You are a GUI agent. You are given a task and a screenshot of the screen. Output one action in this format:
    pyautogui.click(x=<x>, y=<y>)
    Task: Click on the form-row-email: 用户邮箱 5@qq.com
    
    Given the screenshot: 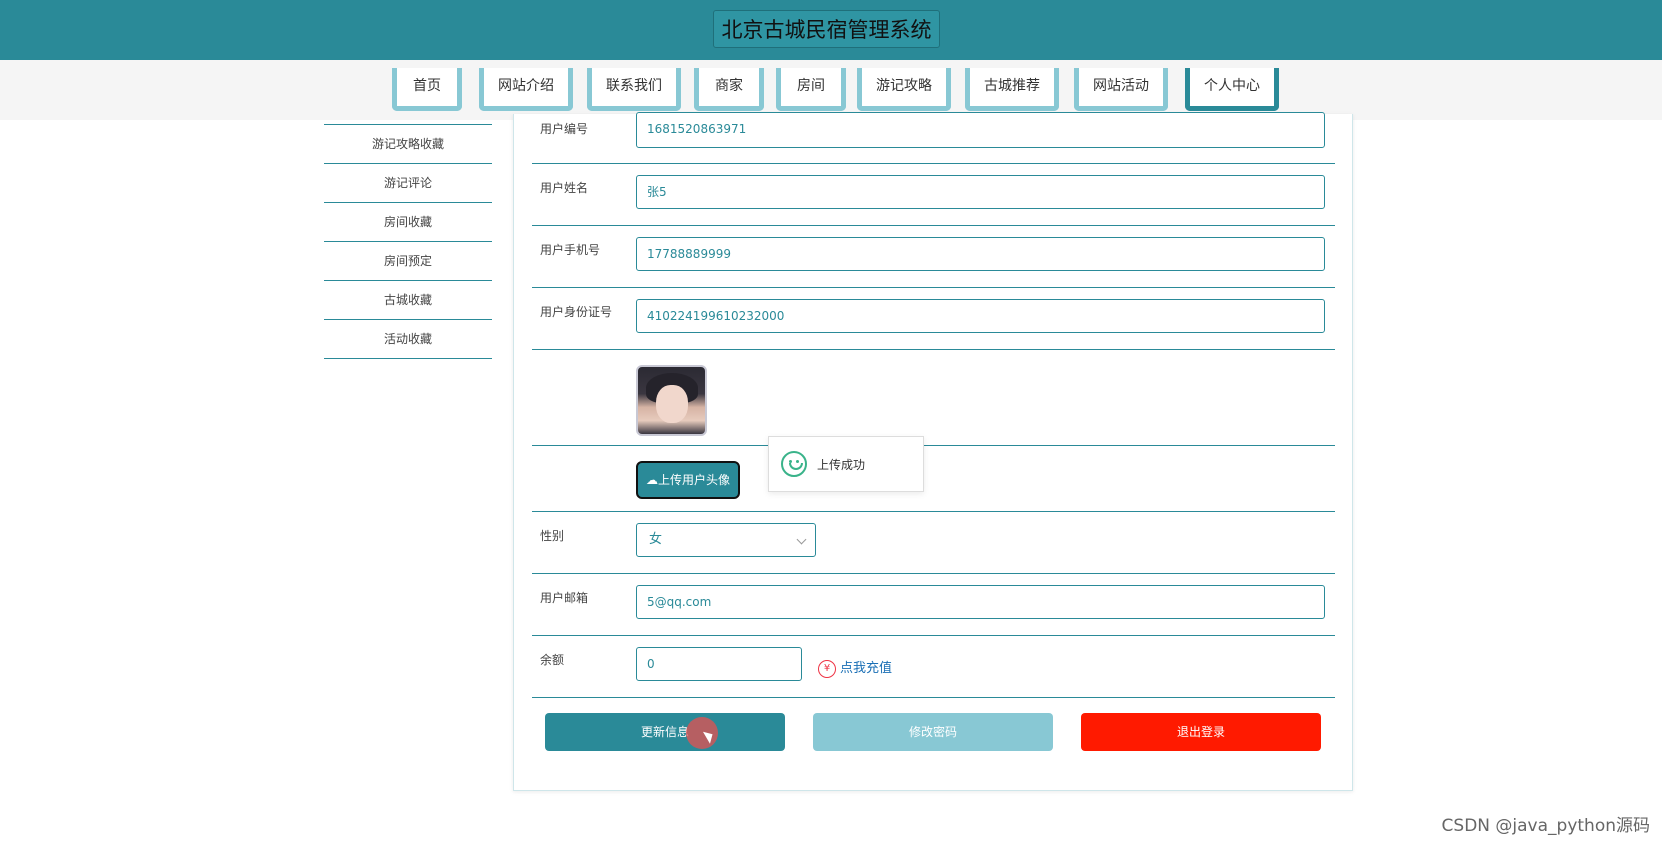 What is the action you would take?
    pyautogui.click(x=933, y=604)
    